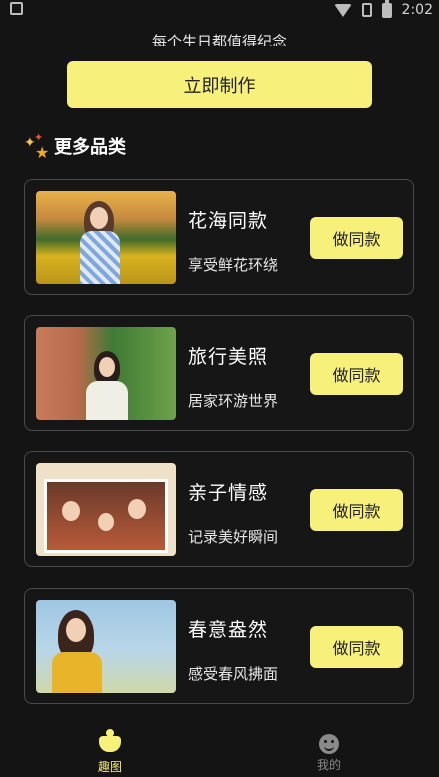 The image size is (439, 777). I want to click on card-desc: 记录美好瞬间, so click(233, 537).